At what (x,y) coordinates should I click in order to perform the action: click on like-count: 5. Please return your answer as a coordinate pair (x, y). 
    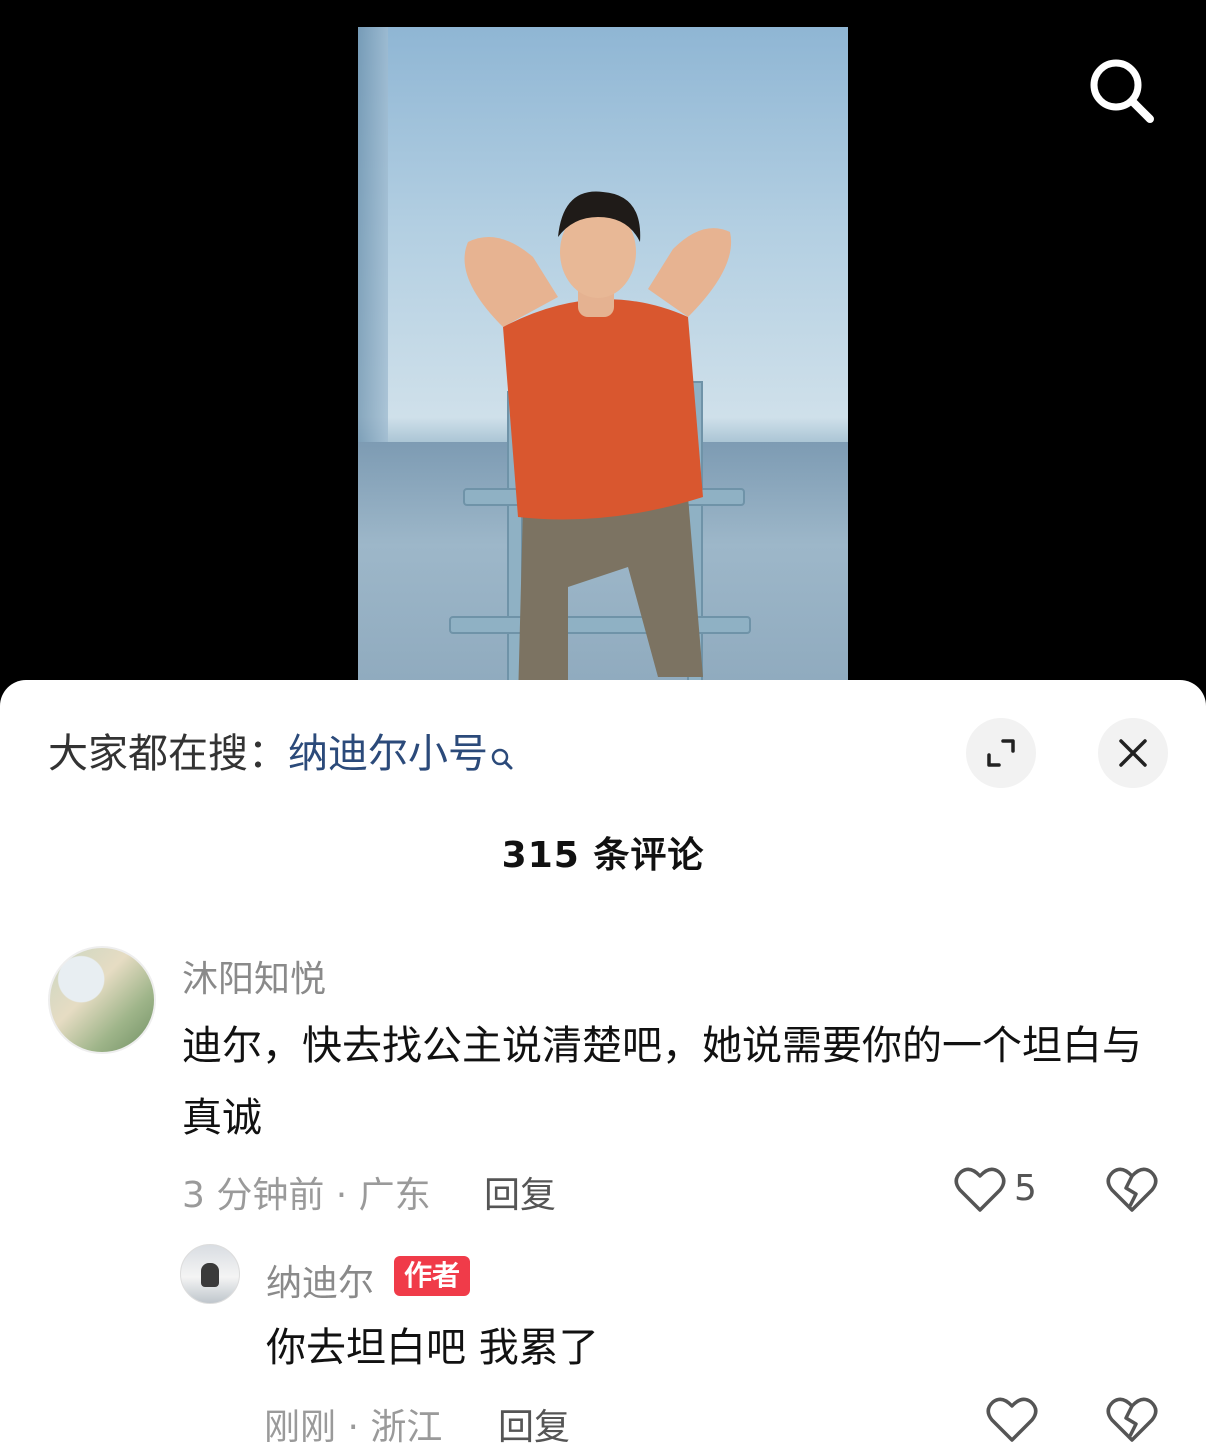
    Looking at the image, I should click on (1025, 1188).